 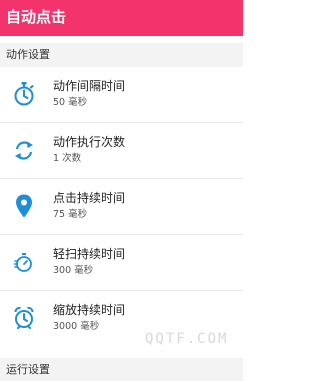 What do you see at coordinates (36, 17) in the screenshot?
I see `app-title: 自动点击` at bounding box center [36, 17].